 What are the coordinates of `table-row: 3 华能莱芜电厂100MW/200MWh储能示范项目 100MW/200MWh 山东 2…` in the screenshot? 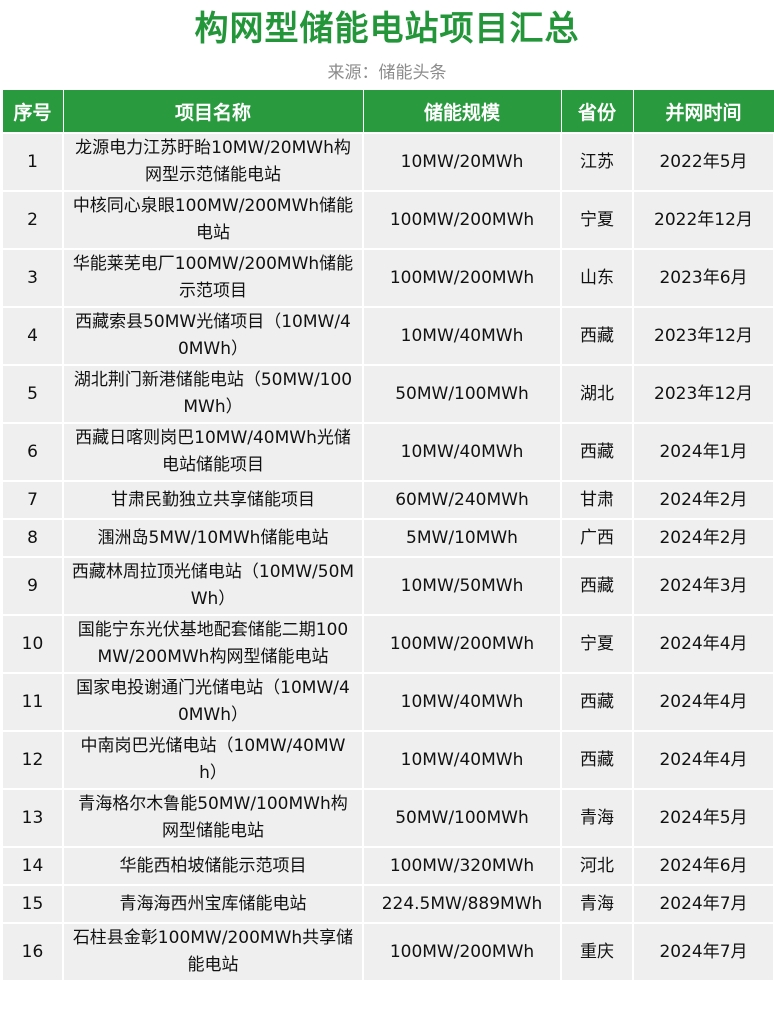 It's located at (387, 278).